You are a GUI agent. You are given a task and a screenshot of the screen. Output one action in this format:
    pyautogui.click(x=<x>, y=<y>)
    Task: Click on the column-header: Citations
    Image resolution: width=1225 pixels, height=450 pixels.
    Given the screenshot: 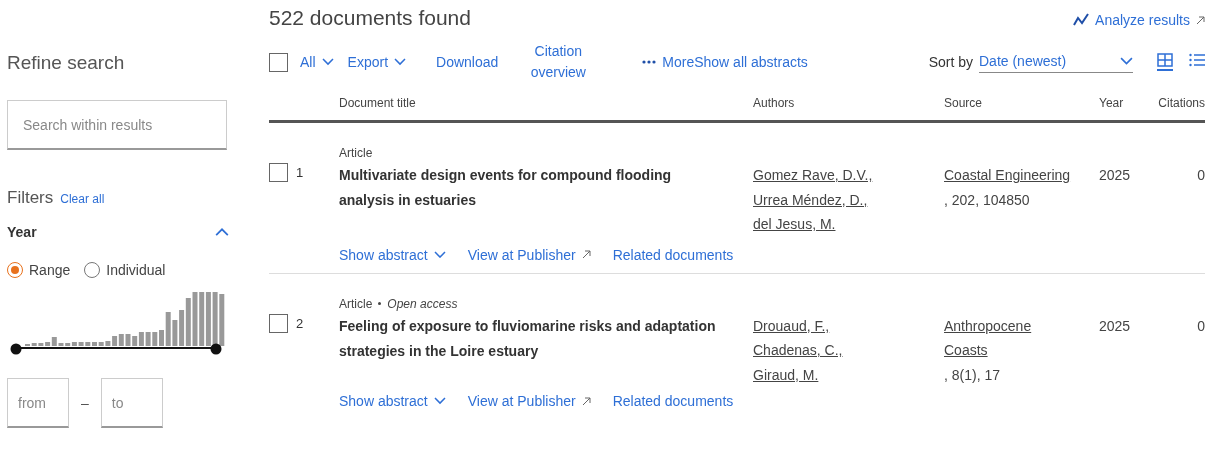 What is the action you would take?
    pyautogui.click(x=1181, y=103)
    